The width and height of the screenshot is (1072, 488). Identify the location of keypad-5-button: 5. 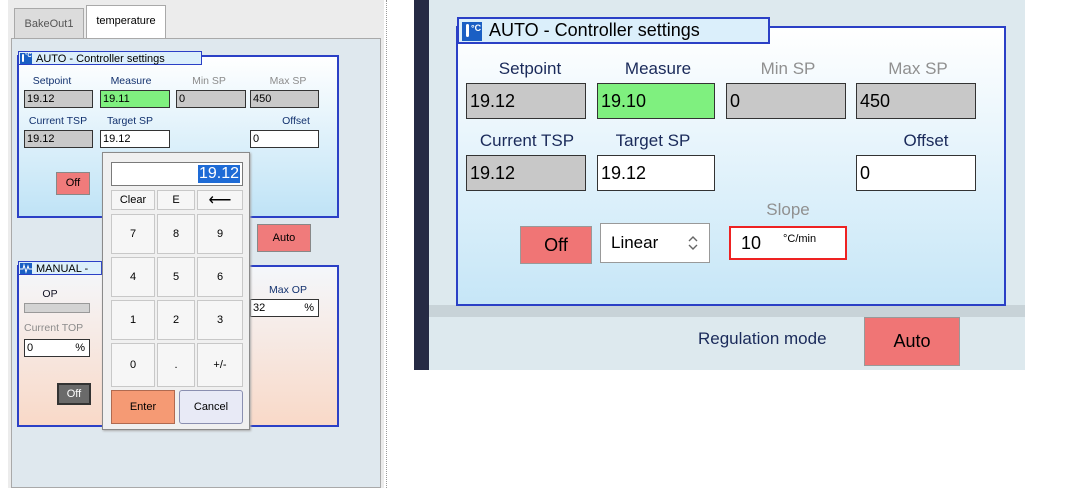
(176, 277).